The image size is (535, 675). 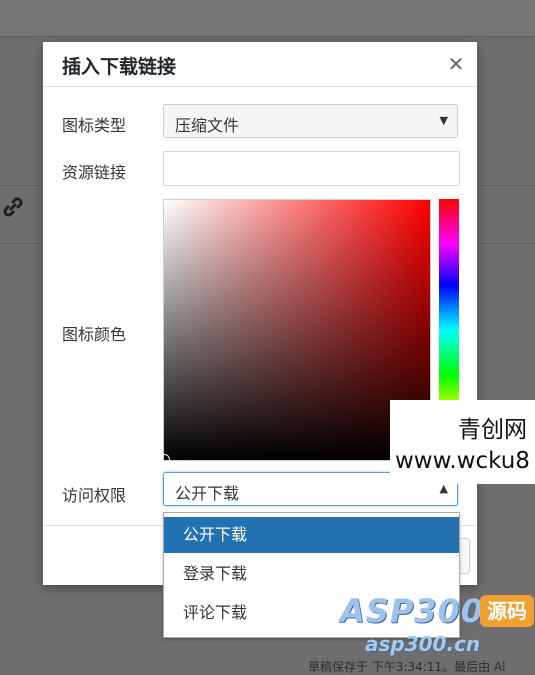 I want to click on access-label: 访问权限, so click(x=94, y=495).